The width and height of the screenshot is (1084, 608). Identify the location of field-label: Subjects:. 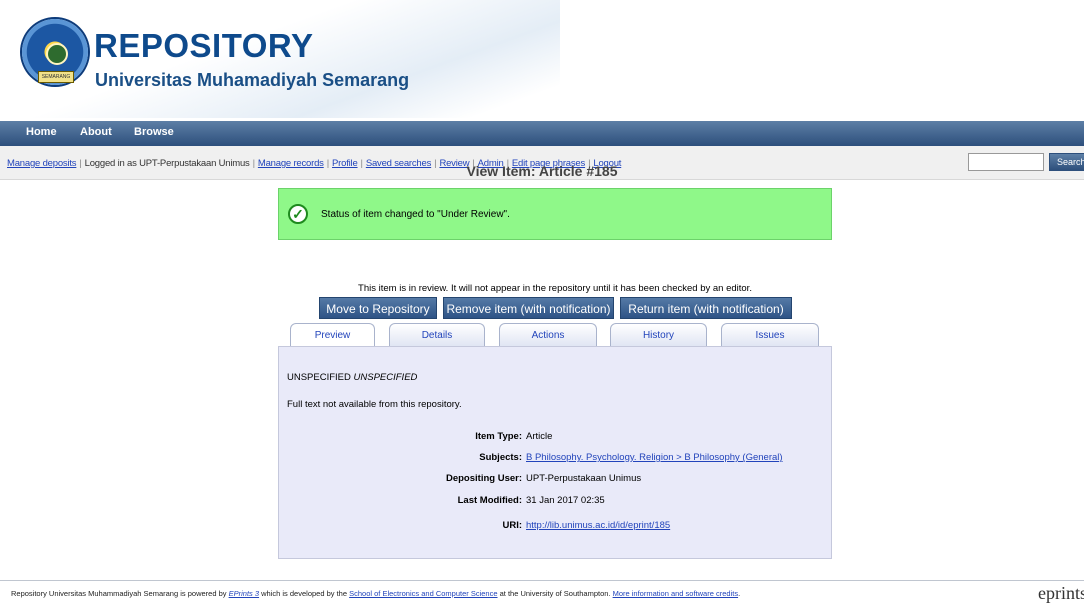
(500, 457).